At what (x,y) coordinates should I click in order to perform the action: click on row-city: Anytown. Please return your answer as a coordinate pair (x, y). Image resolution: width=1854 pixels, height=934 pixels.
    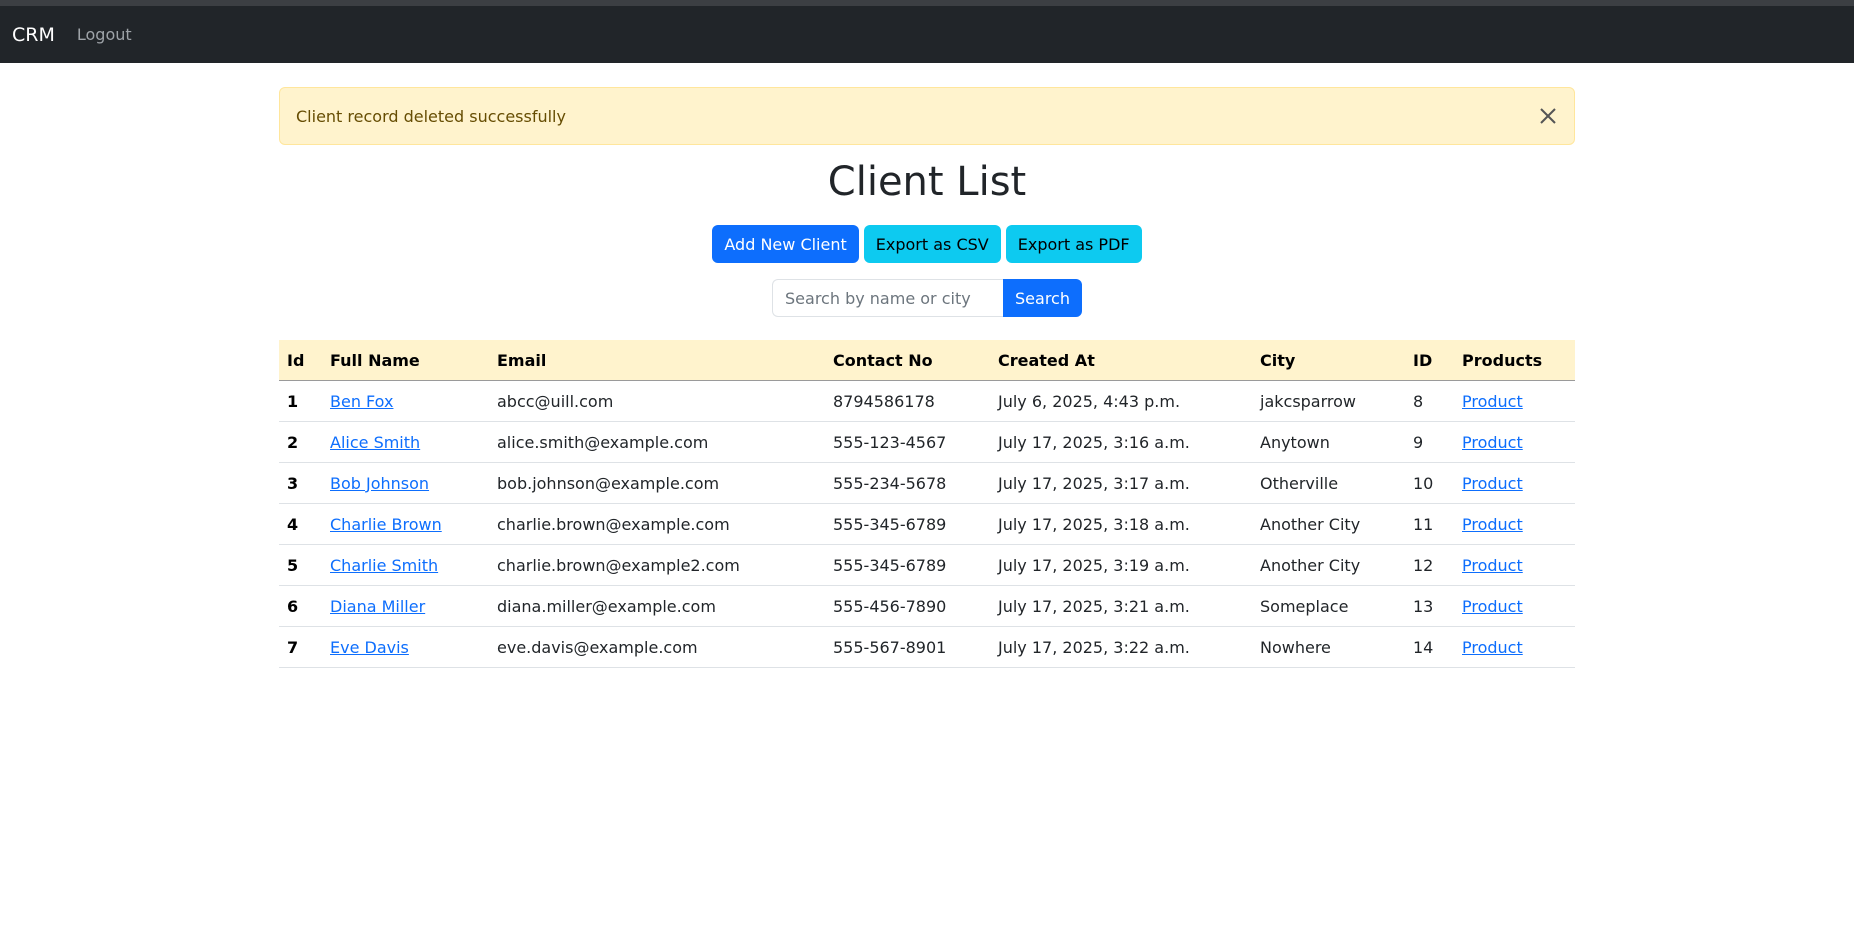
    Looking at the image, I should click on (1328, 442).